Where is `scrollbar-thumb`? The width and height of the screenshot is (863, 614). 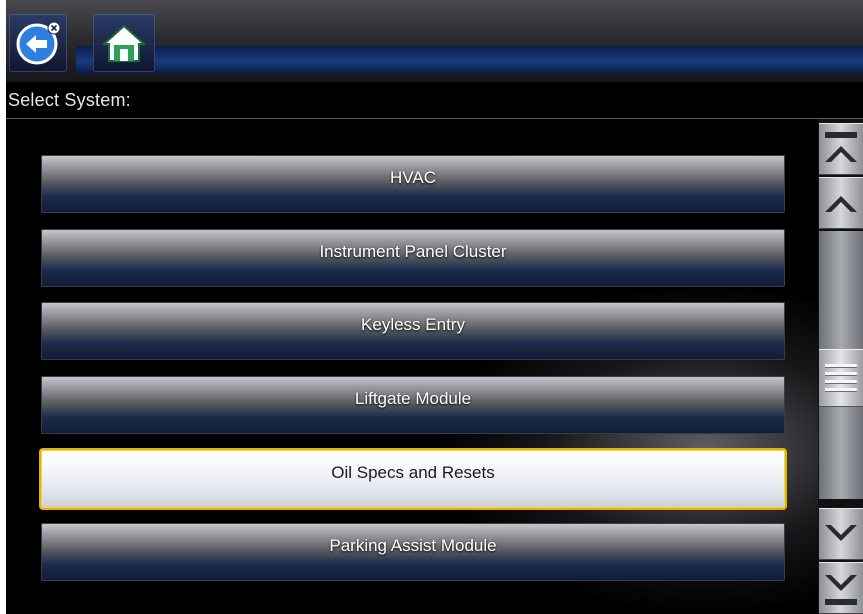 scrollbar-thumb is located at coordinates (841, 378).